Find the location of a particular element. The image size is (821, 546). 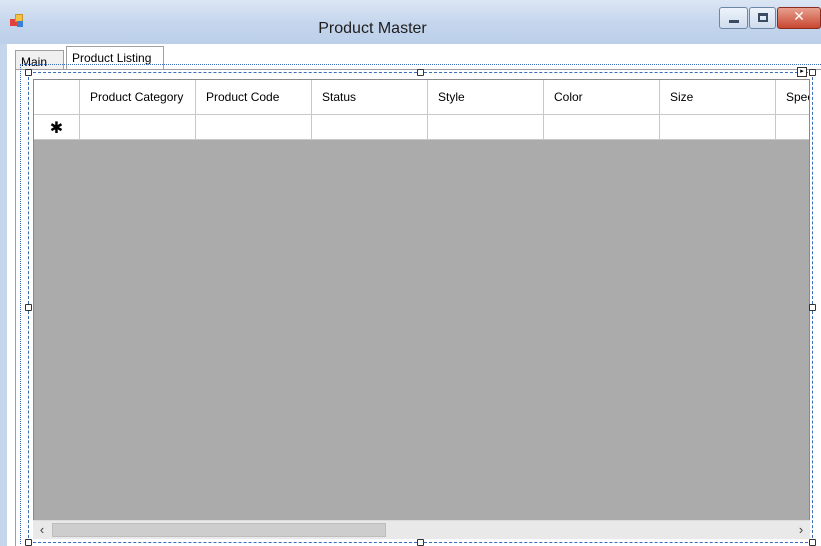

window-frame-left is located at coordinates (3, 295).